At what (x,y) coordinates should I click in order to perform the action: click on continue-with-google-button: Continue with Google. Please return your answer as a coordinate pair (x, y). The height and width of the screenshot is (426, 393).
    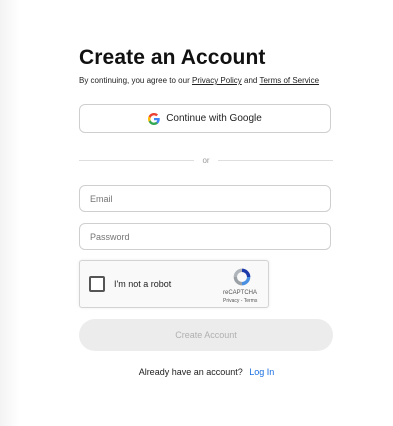
    Looking at the image, I should click on (205, 118).